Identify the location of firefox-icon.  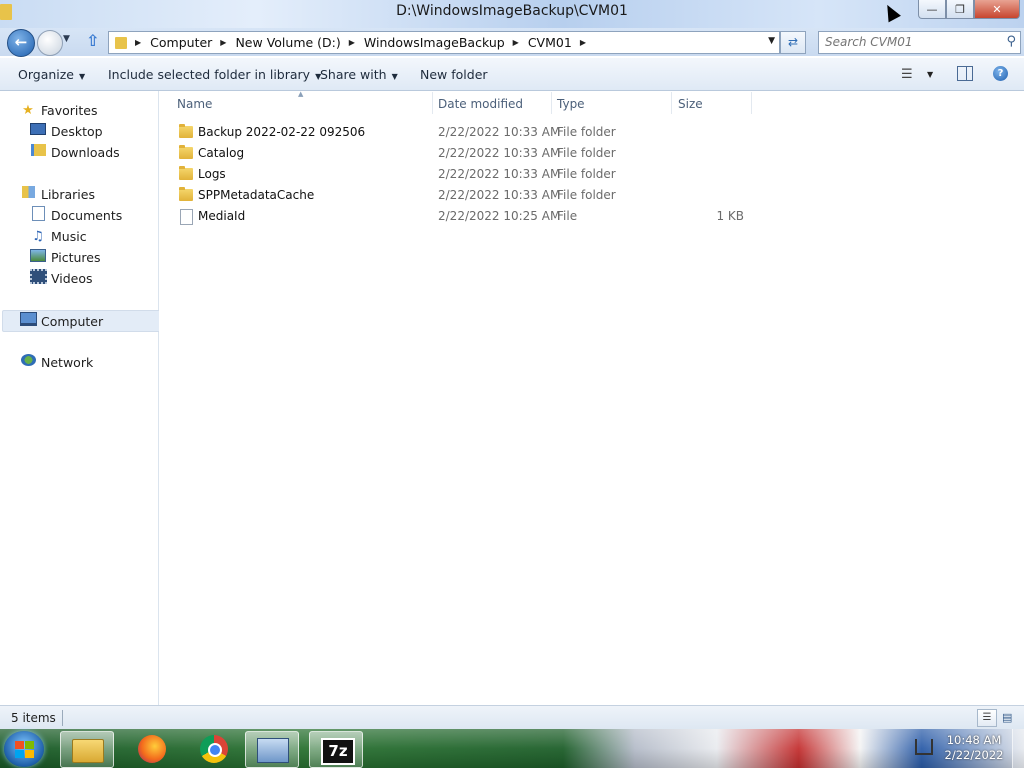
(152, 749).